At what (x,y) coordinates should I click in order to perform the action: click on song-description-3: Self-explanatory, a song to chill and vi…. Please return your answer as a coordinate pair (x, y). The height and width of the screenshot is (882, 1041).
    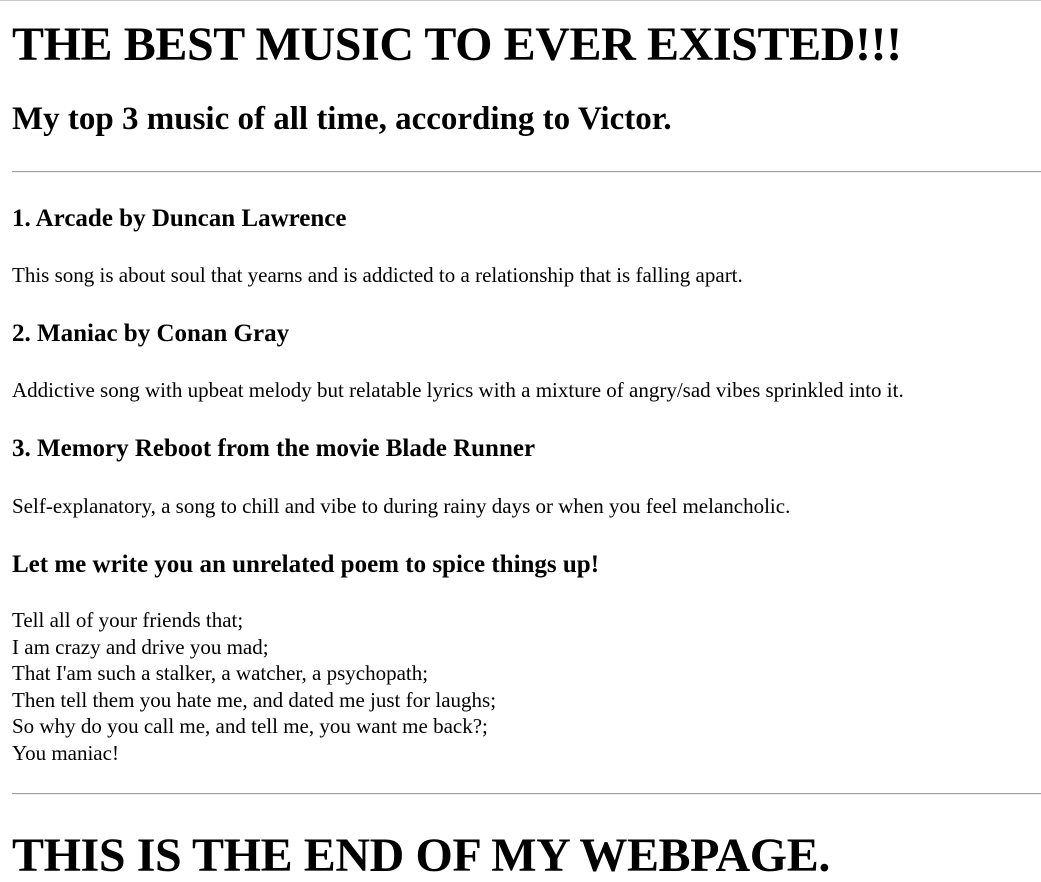
    Looking at the image, I should click on (401, 506).